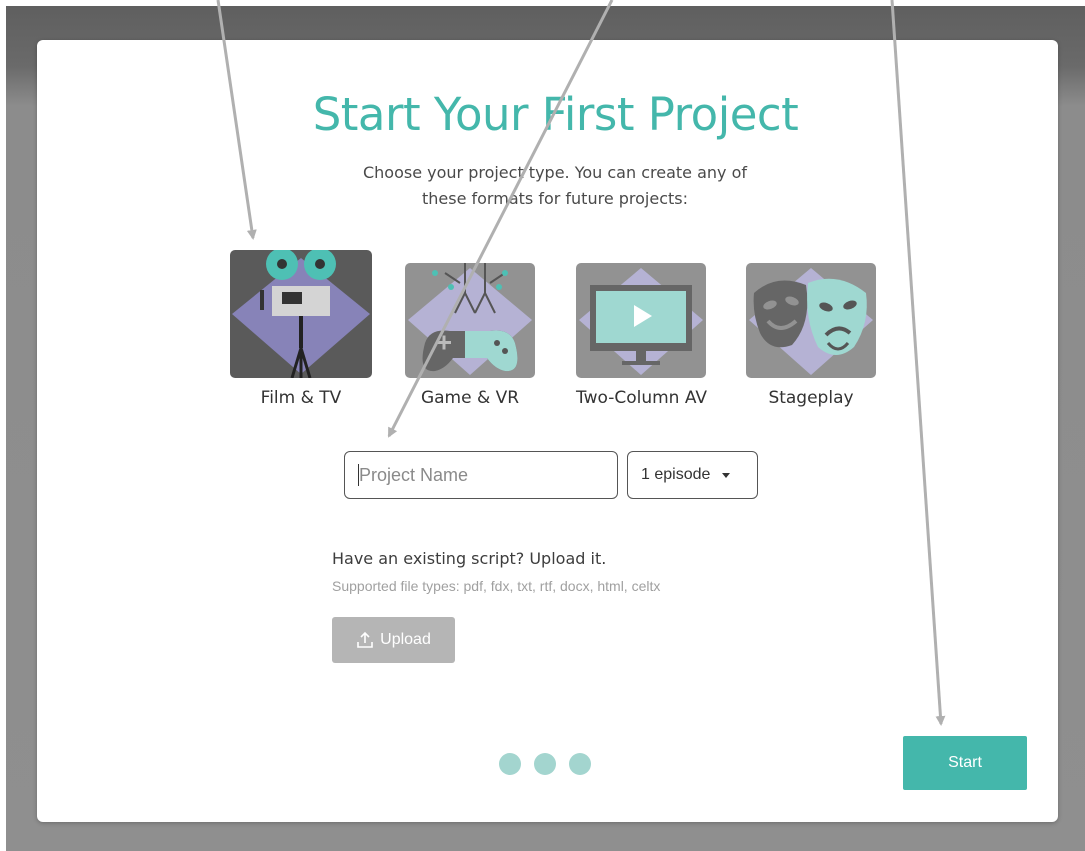 The width and height of the screenshot is (1085, 851). I want to click on episode-count-select: 1 episode, so click(692, 475).